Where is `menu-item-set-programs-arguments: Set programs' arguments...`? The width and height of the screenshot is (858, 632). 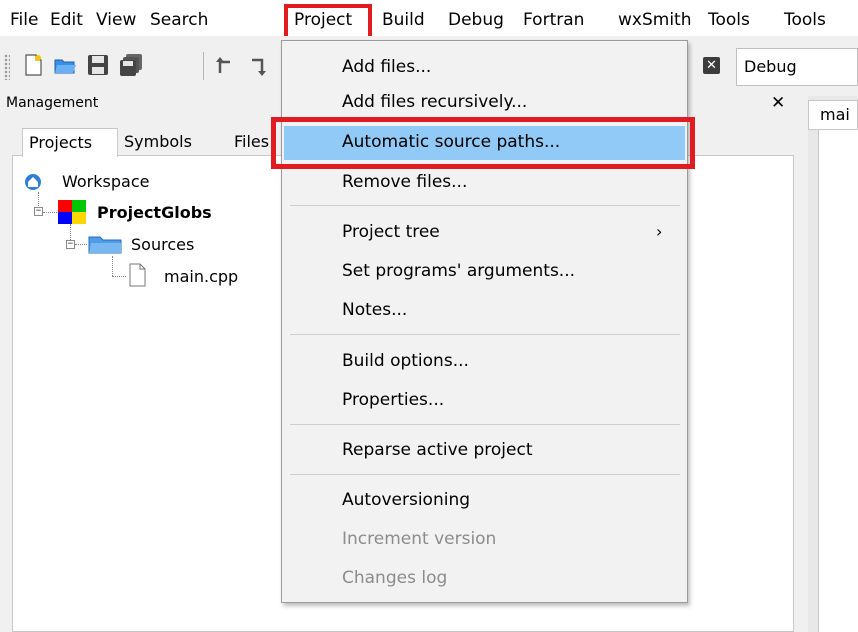
menu-item-set-programs-arguments: Set programs' arguments... is located at coordinates (458, 271).